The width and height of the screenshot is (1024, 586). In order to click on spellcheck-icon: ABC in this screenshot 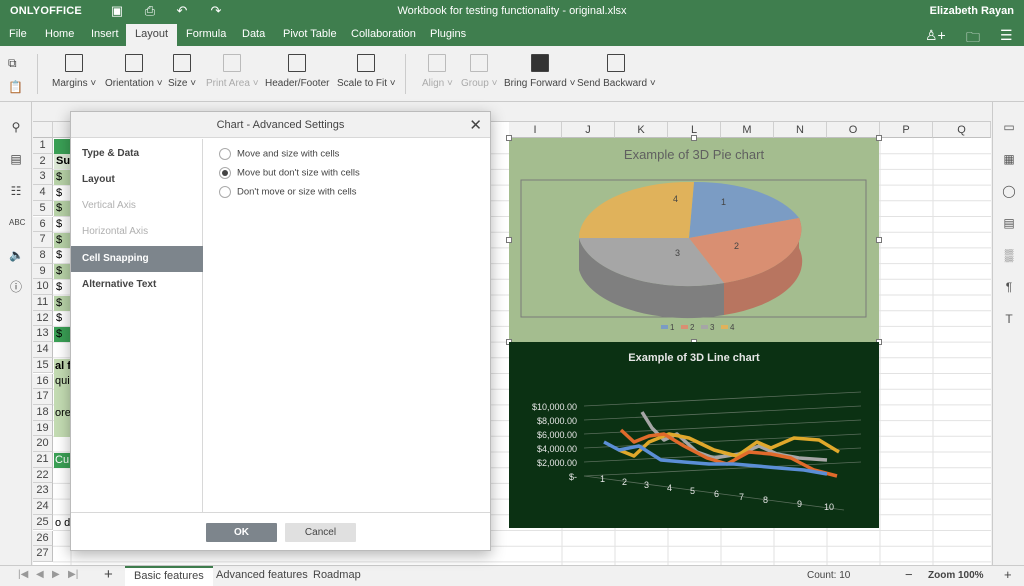, I will do `click(17, 223)`.